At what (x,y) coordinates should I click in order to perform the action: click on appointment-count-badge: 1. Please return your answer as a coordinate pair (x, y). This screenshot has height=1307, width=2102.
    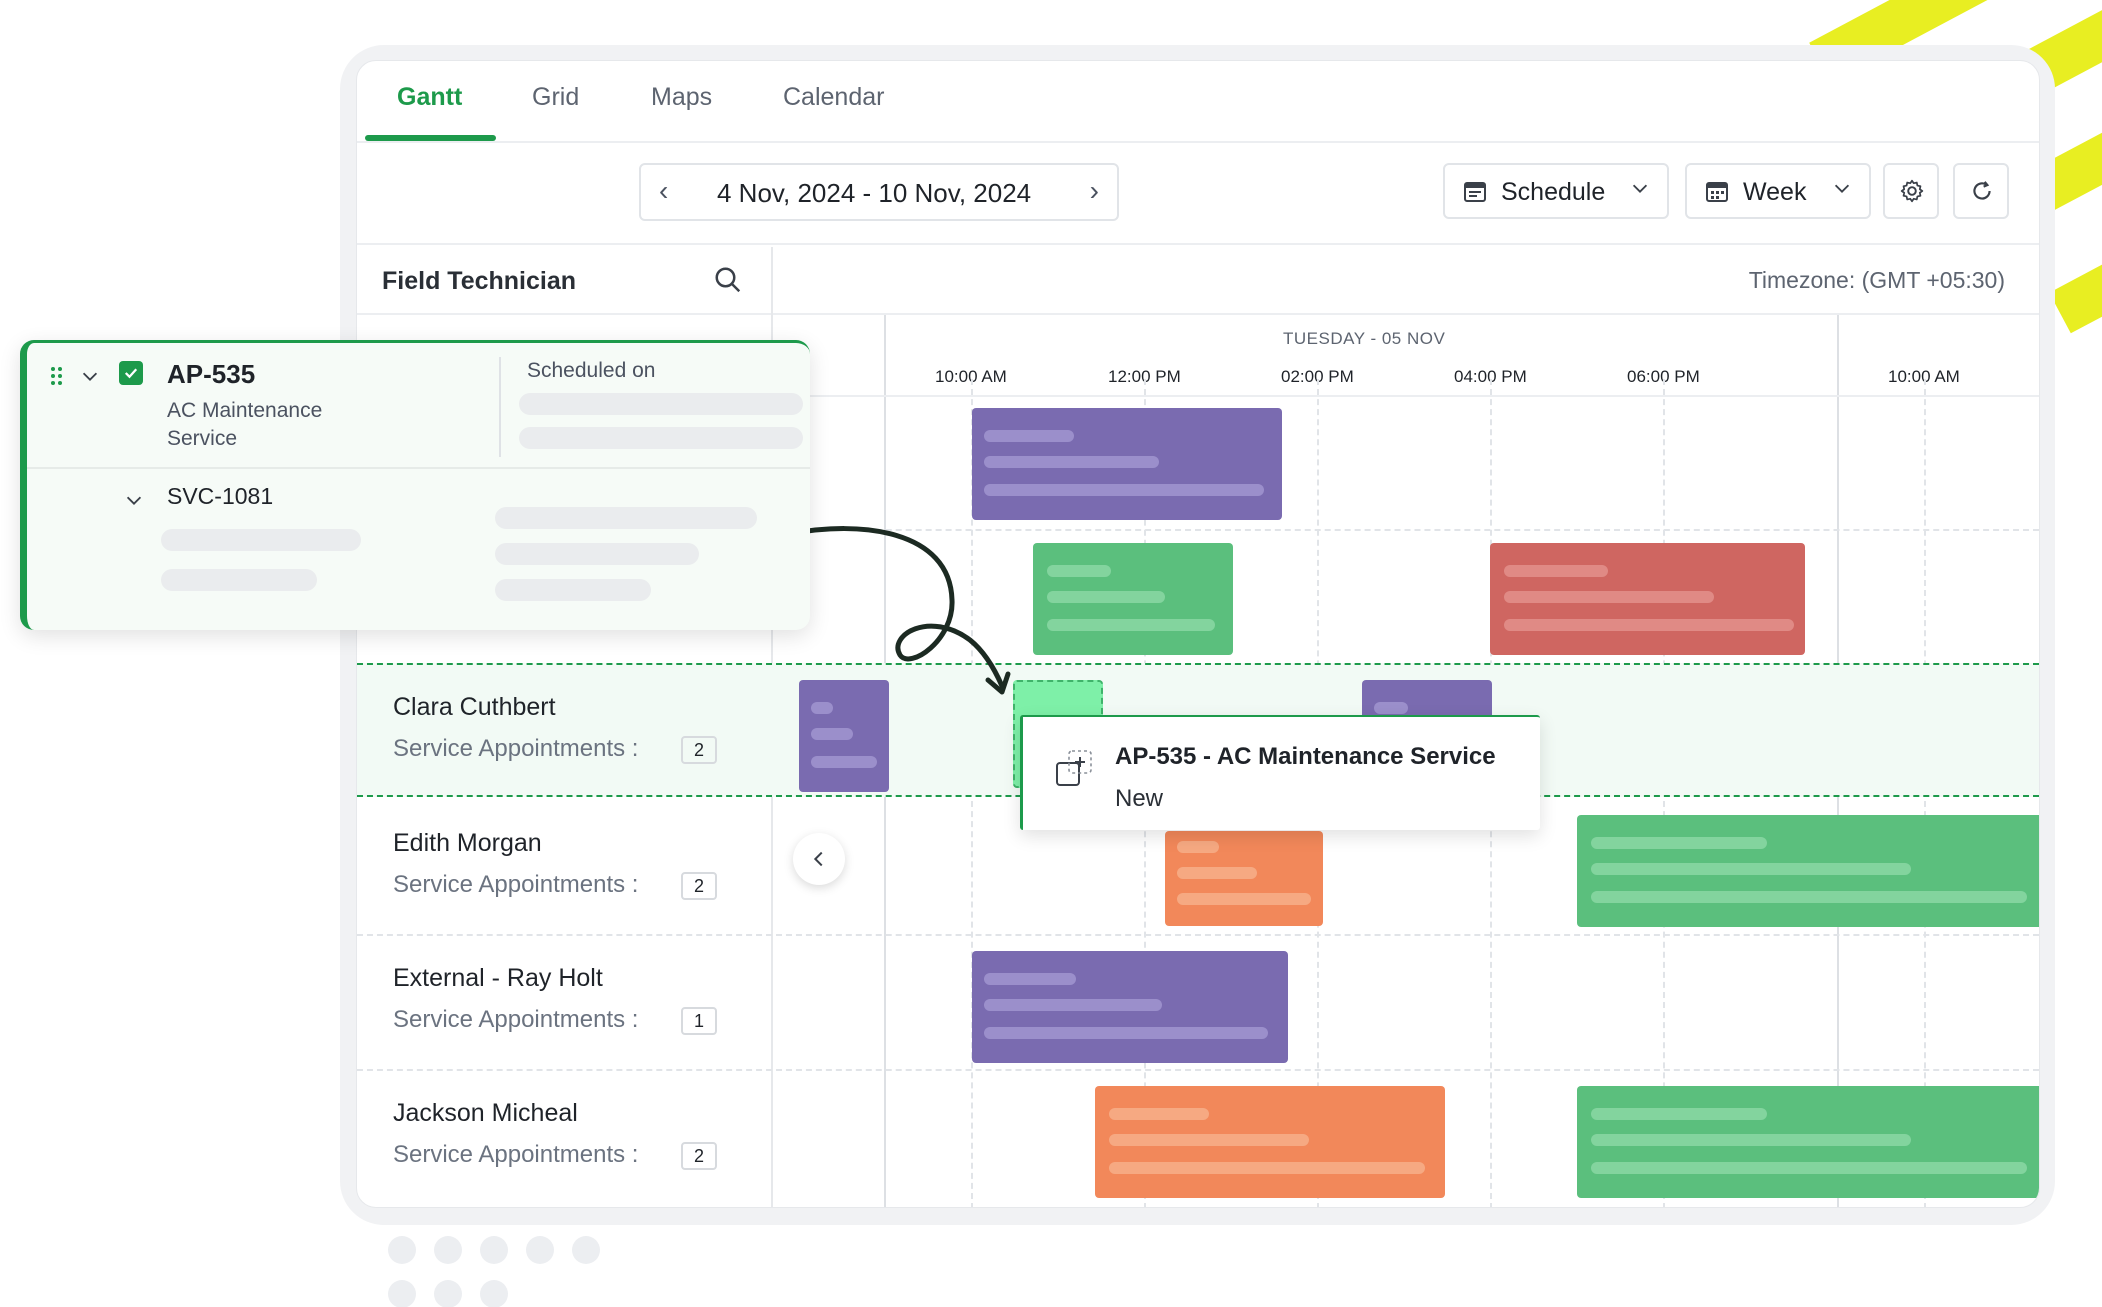
    Looking at the image, I should click on (699, 1021).